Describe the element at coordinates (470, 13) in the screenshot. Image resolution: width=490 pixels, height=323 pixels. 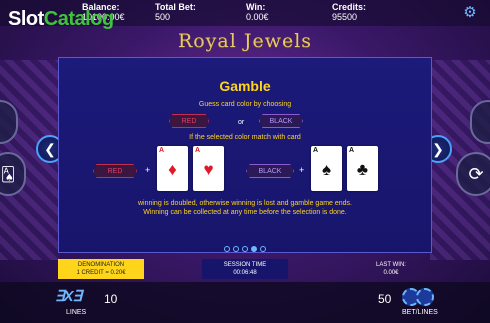
I see `gear-icon: ⚙` at that location.